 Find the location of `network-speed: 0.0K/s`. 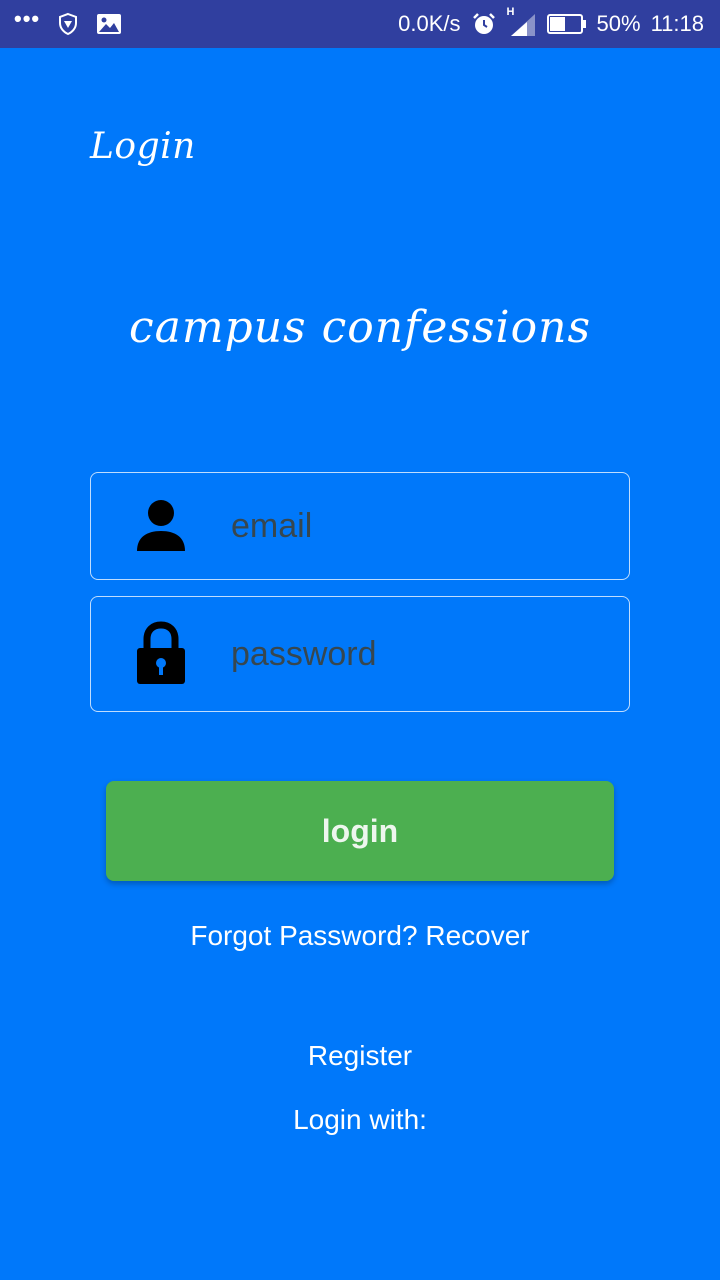

network-speed: 0.0K/s is located at coordinates (429, 23).